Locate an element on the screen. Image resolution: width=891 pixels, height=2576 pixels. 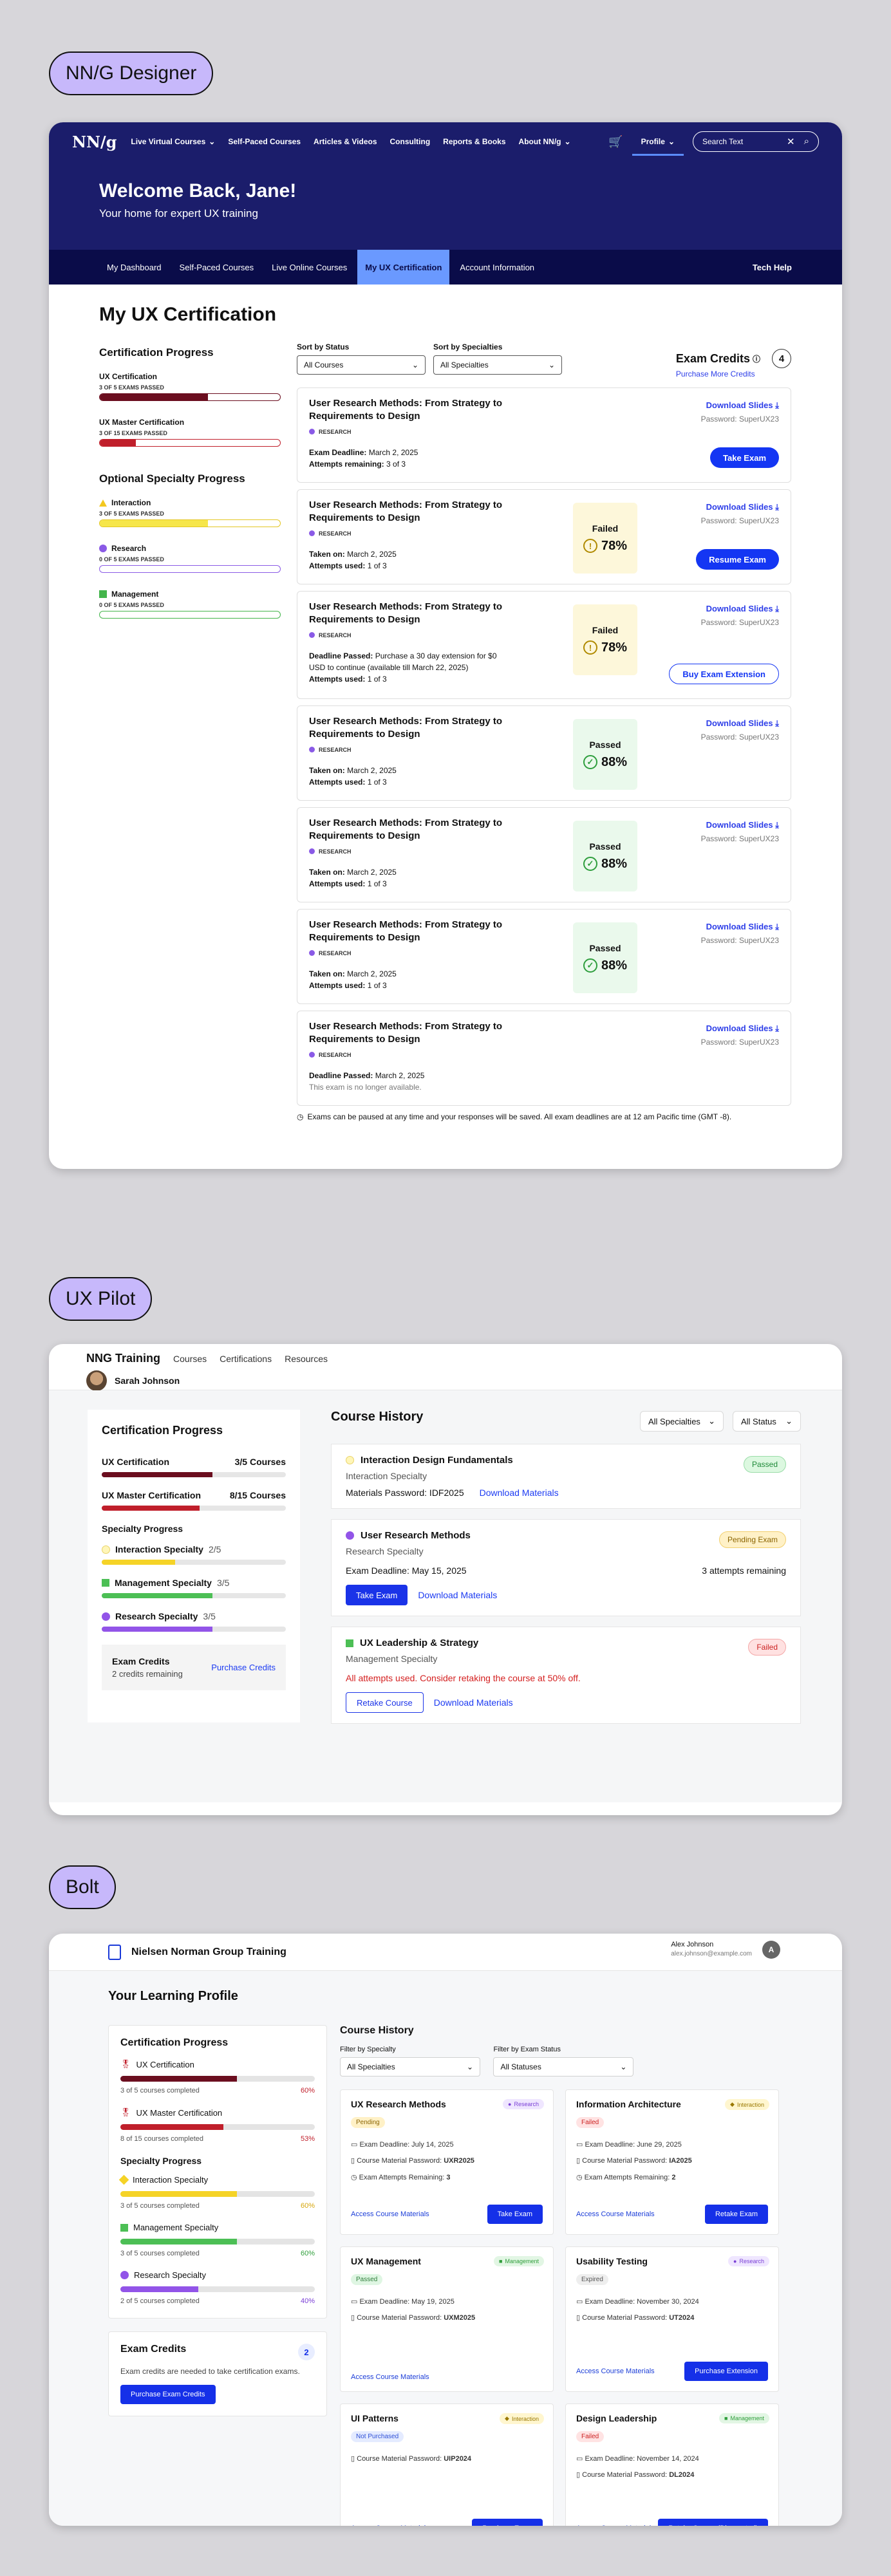
check-circle-icon: ✓ is located at coordinates (590, 762).